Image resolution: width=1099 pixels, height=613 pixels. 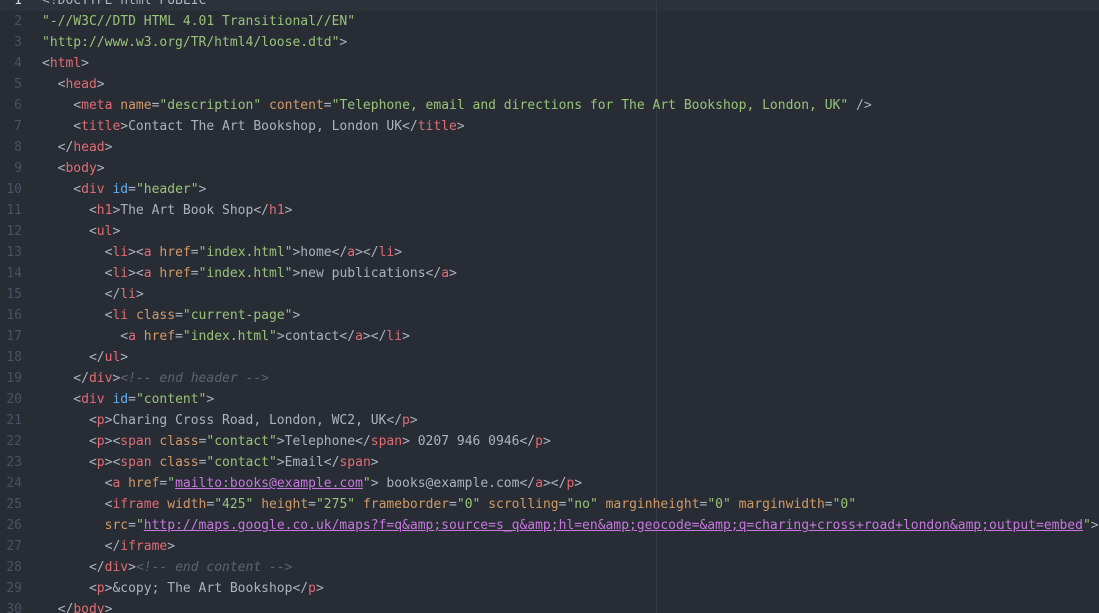 I want to click on line-number: 28, so click(x=11, y=567).